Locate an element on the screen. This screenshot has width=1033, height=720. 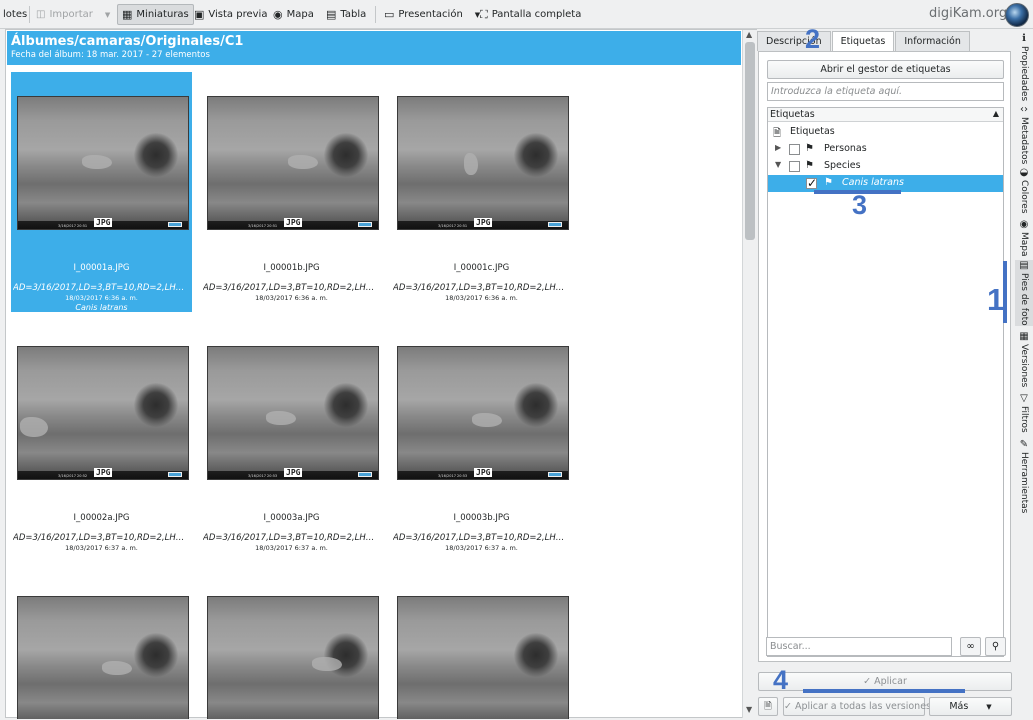
tag-checkbox-checked is located at coordinates (811, 183).